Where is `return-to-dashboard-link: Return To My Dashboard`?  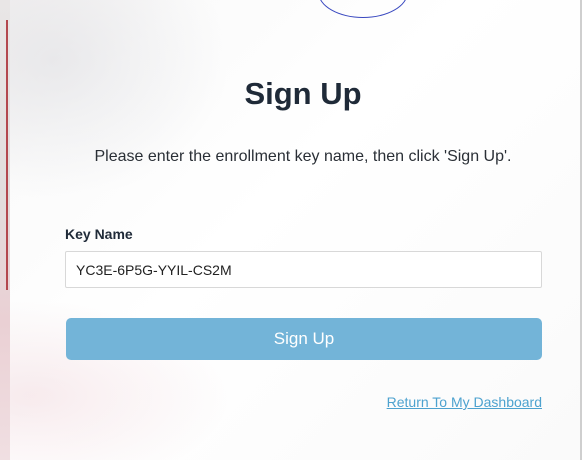 return-to-dashboard-link: Return To My Dashboard is located at coordinates (431, 402).